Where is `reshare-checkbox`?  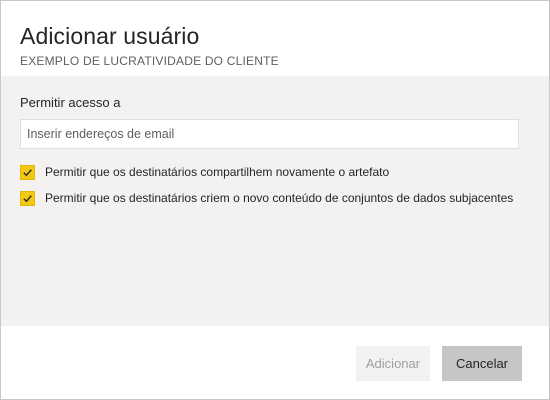
reshare-checkbox is located at coordinates (27, 172).